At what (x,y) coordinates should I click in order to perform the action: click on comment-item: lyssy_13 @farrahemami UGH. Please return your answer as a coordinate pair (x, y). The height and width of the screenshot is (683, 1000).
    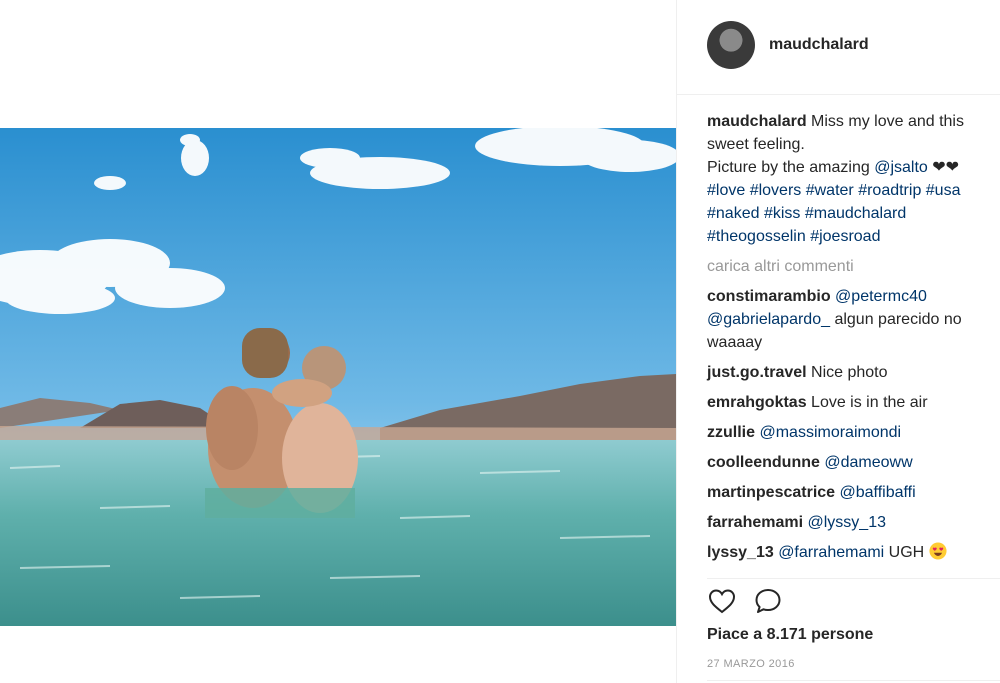
    Looking at the image, I should click on (853, 552).